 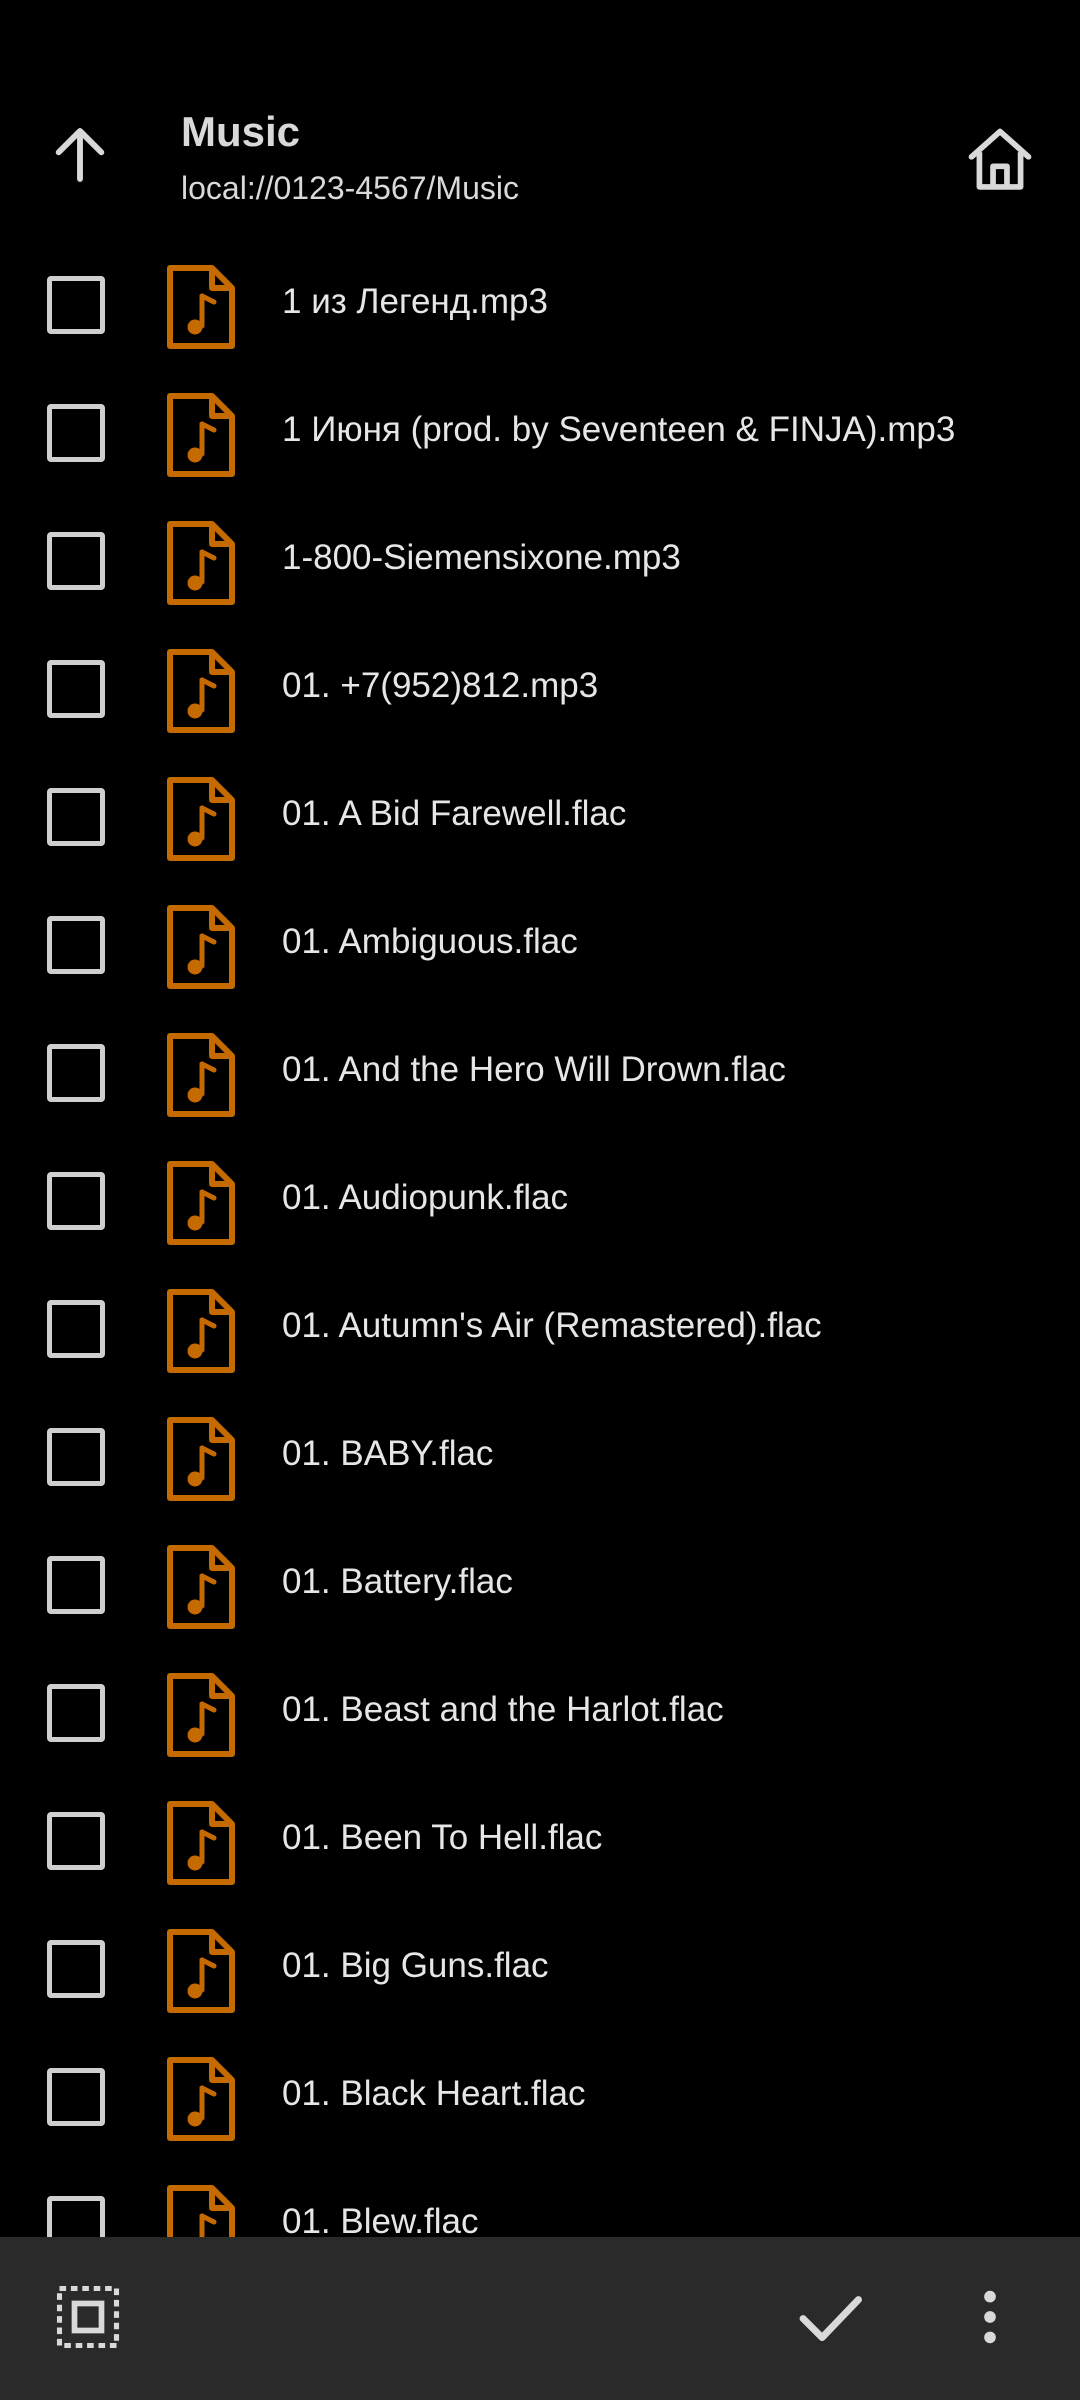 I want to click on file-row: 01. Black Heart.flac, so click(x=540, y=2096).